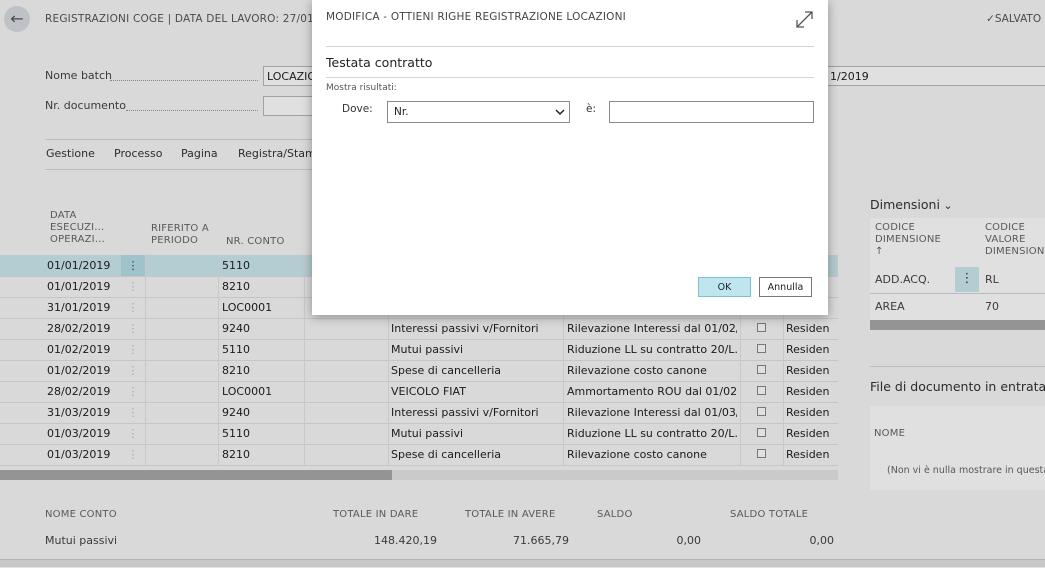  What do you see at coordinates (357, 109) in the screenshot?
I see `where-label: Dove:` at bounding box center [357, 109].